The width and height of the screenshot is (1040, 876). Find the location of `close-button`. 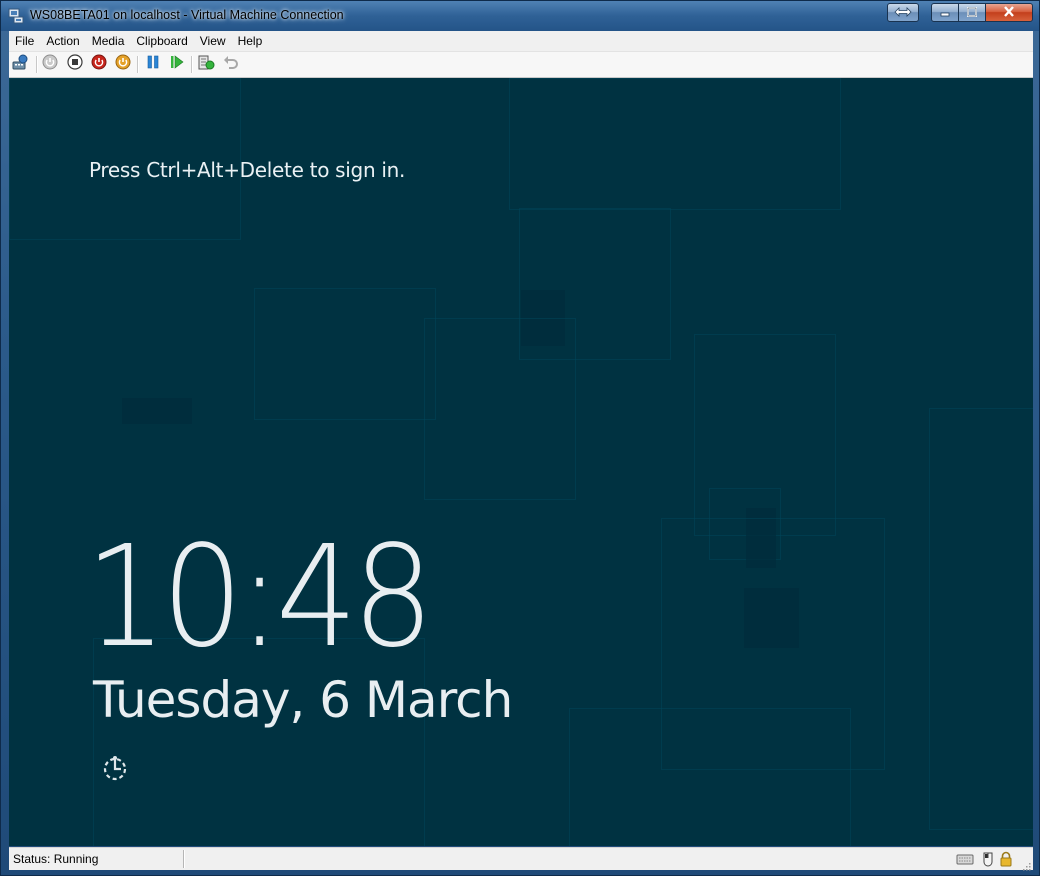

close-button is located at coordinates (1009, 12).